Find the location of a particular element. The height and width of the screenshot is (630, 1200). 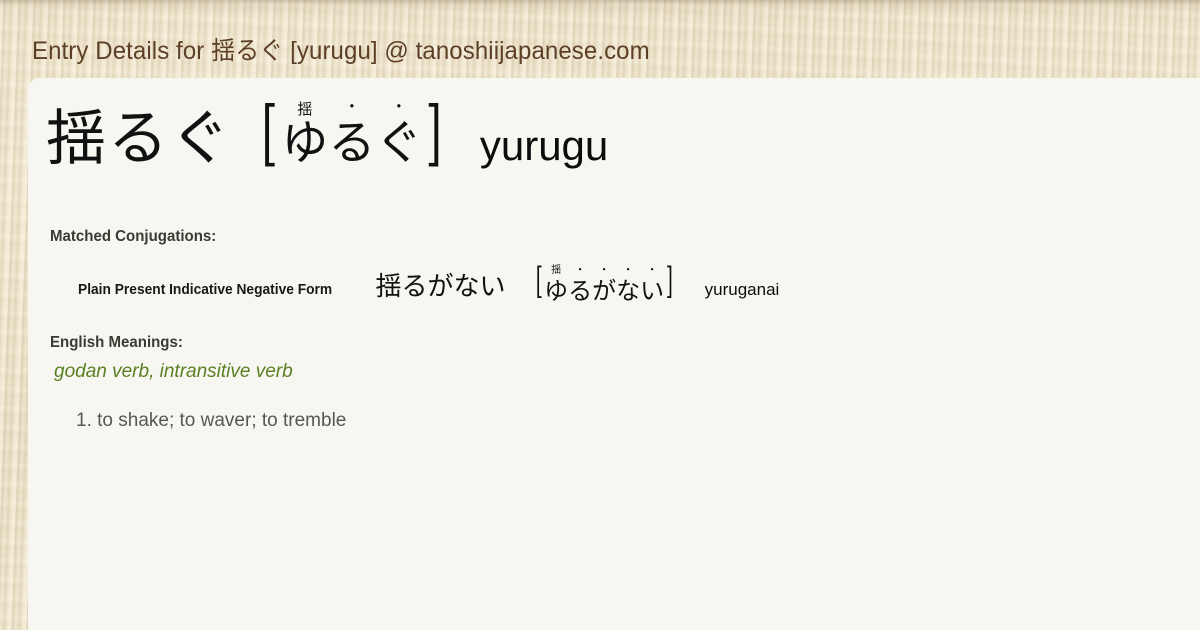

english-meanings-heading: English Meanings: is located at coordinates (116, 342).